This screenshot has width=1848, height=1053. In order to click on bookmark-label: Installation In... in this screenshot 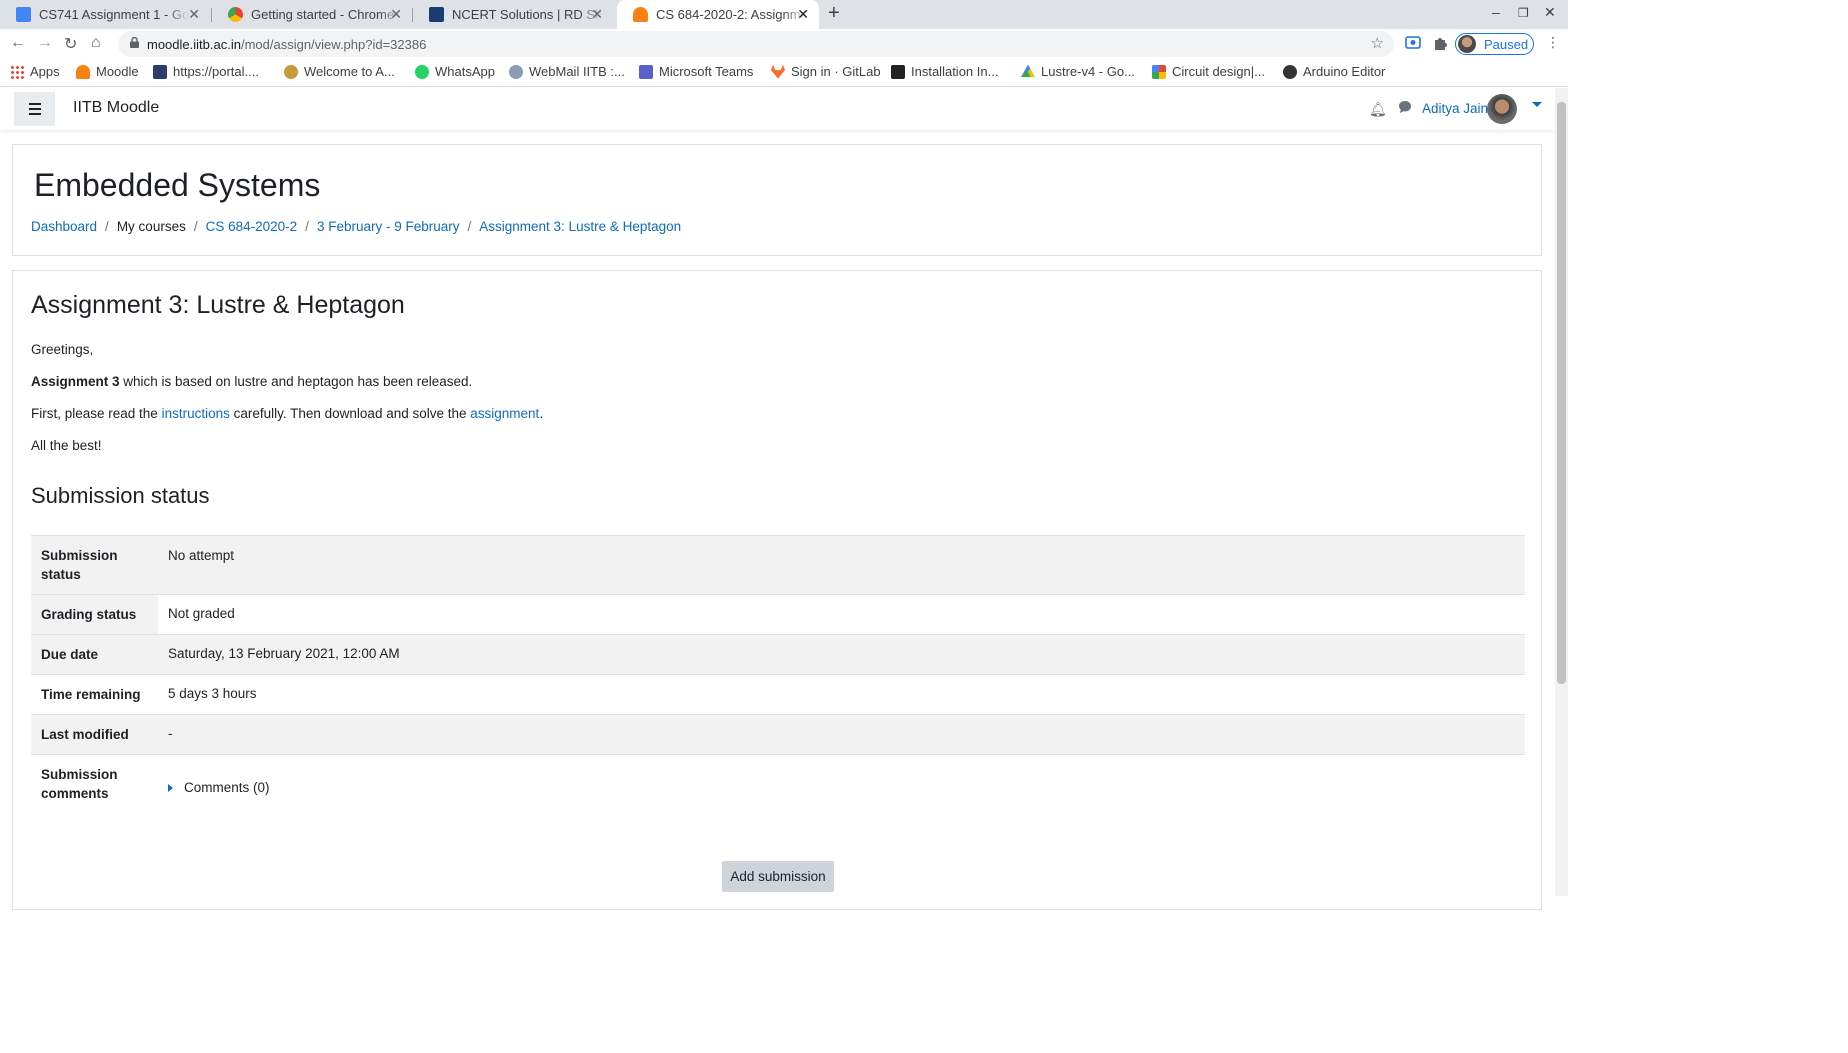, I will do `click(955, 71)`.